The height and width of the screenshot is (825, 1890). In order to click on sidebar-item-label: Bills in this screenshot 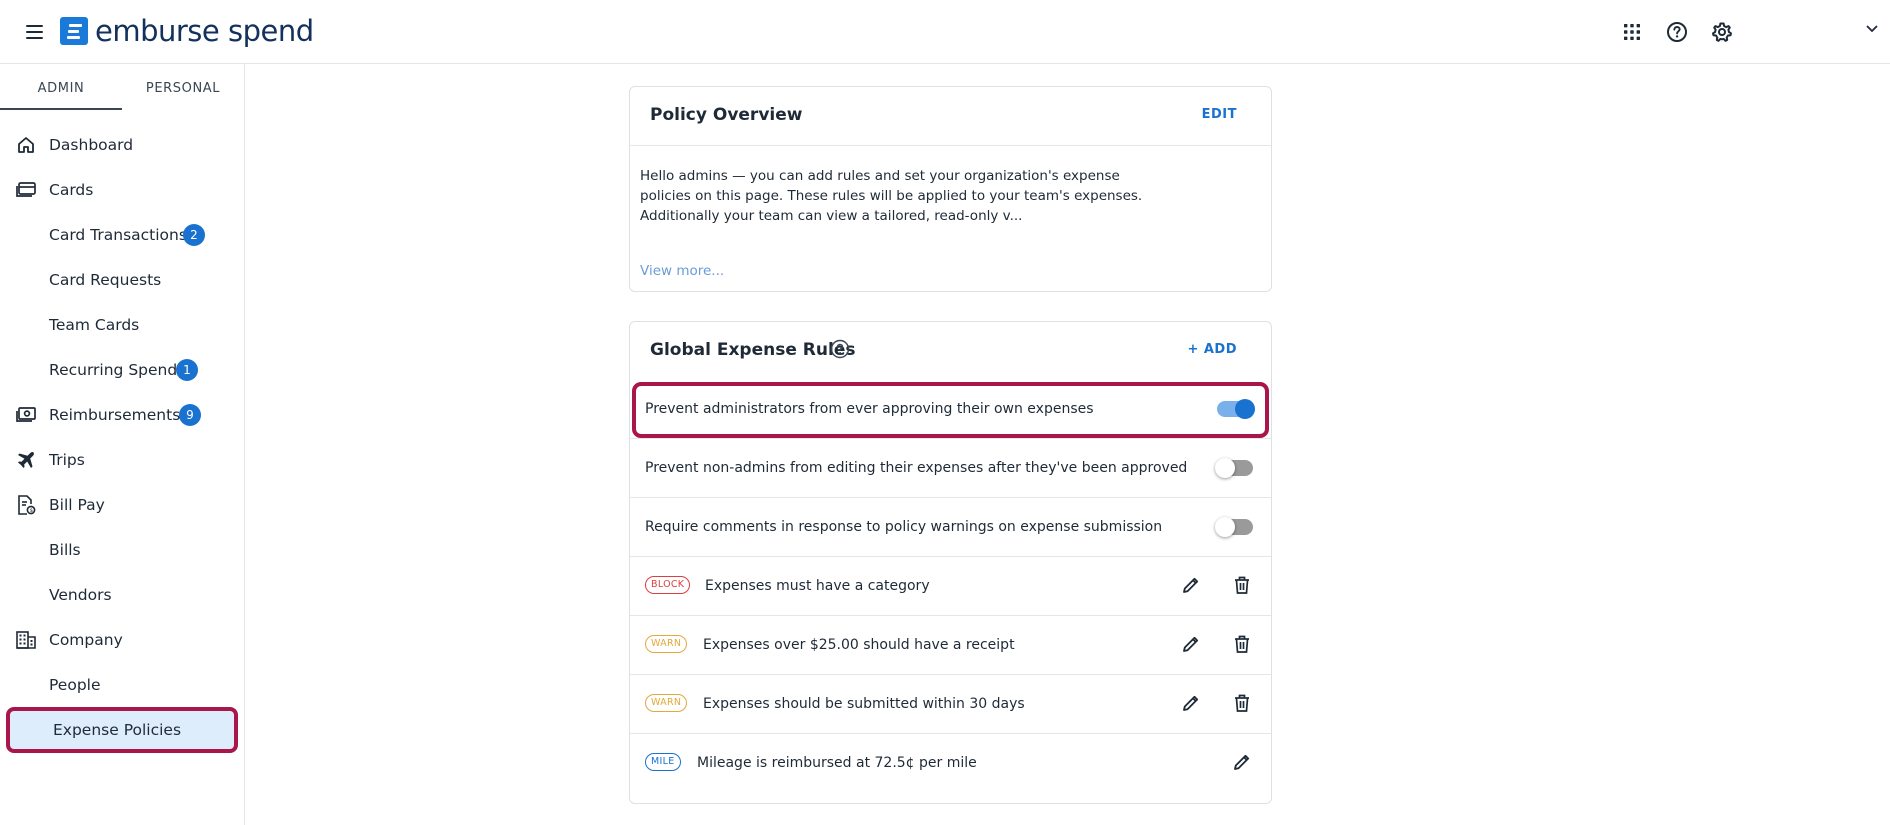, I will do `click(65, 549)`.